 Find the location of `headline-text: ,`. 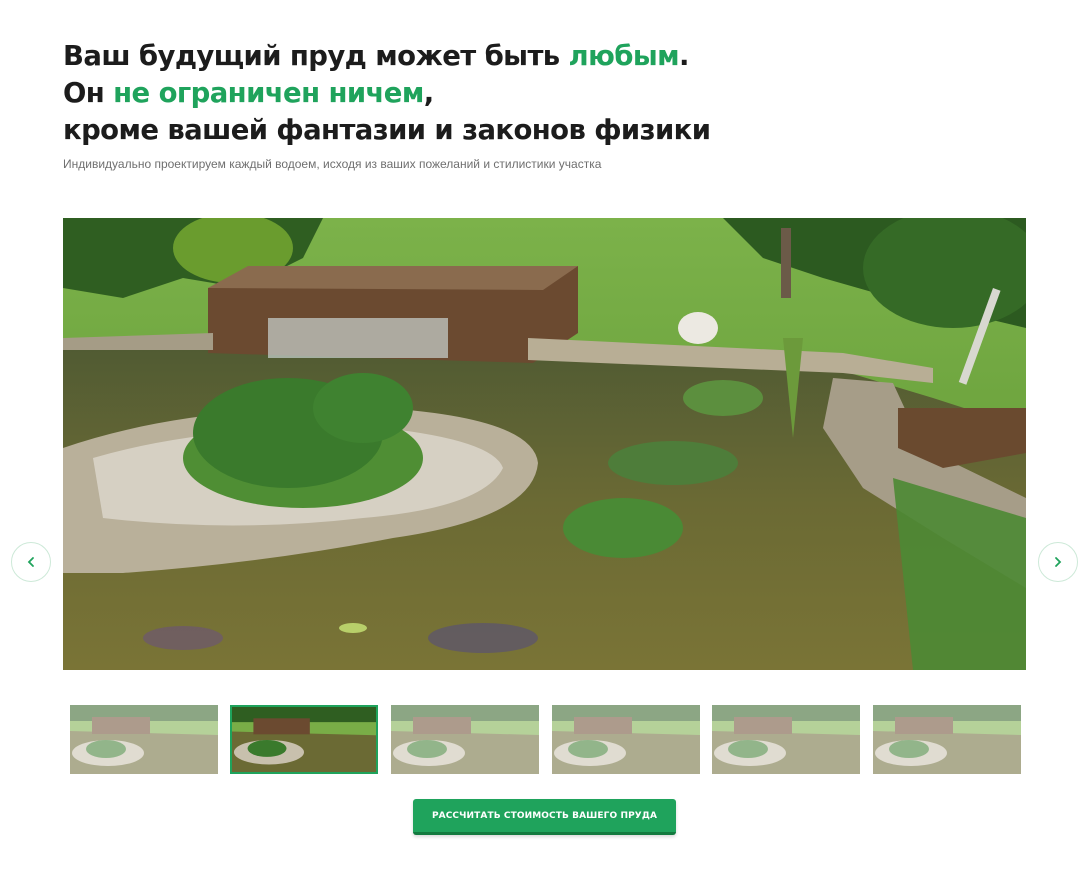

headline-text: , is located at coordinates (428, 93).